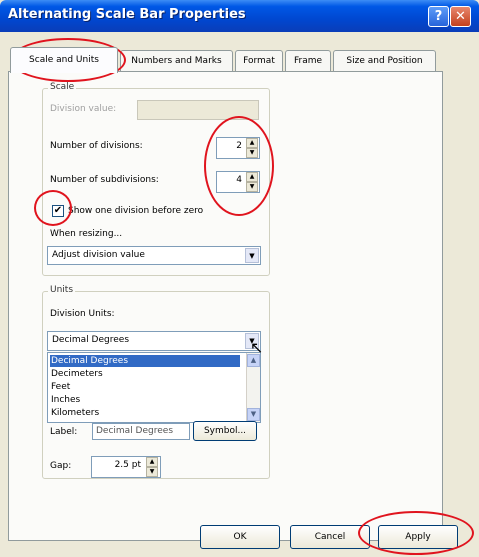  What do you see at coordinates (384, 61) in the screenshot?
I see `tab-size-and-position: Size and Position` at bounding box center [384, 61].